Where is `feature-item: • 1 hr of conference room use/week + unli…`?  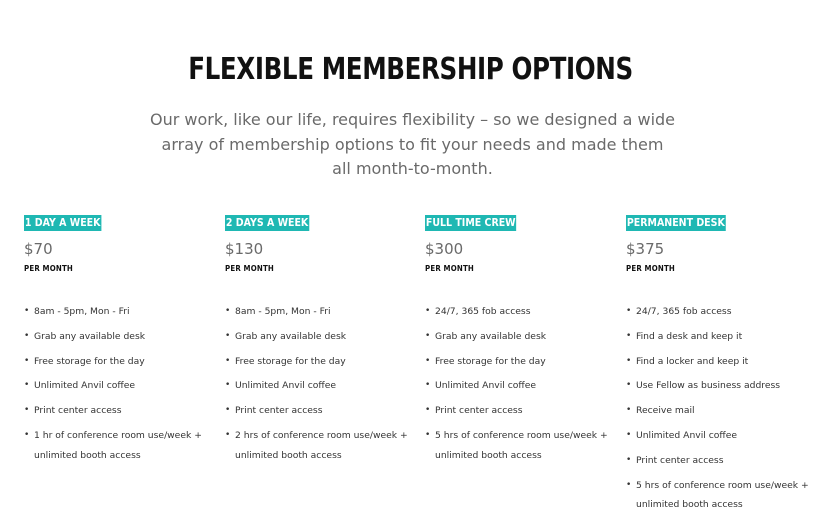 feature-item: • 1 hr of conference room use/week + unli… is located at coordinates (119, 446).